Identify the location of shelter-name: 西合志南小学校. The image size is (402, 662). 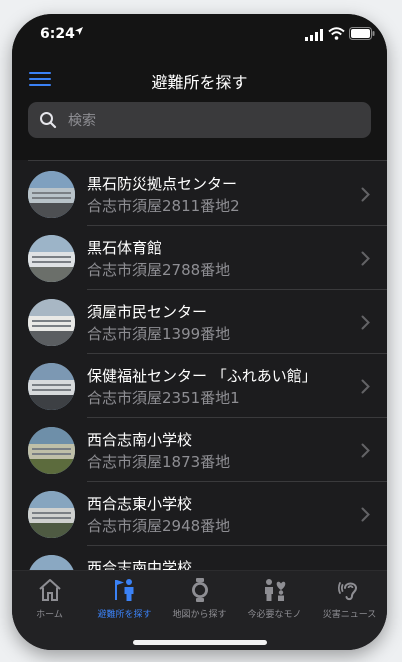
(140, 440).